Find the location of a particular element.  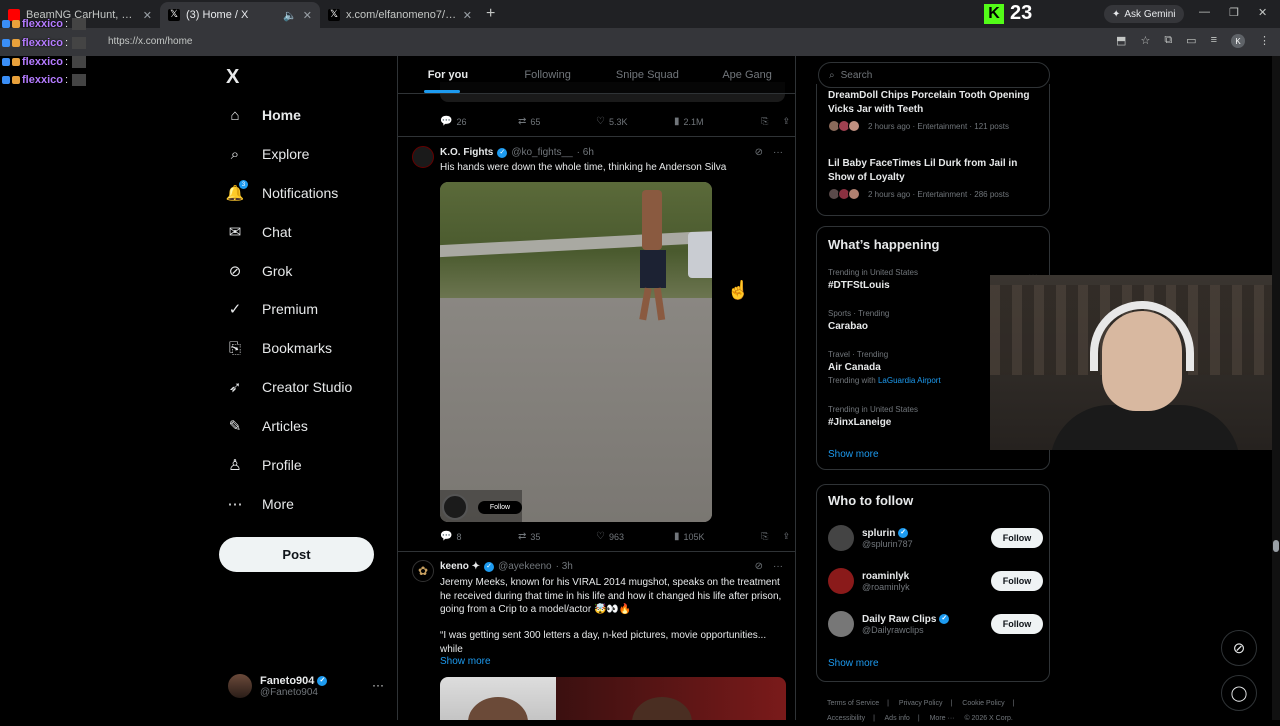

follow-suggestion: roaminlyk @roaminlyk Follow is located at coordinates (935, 581).